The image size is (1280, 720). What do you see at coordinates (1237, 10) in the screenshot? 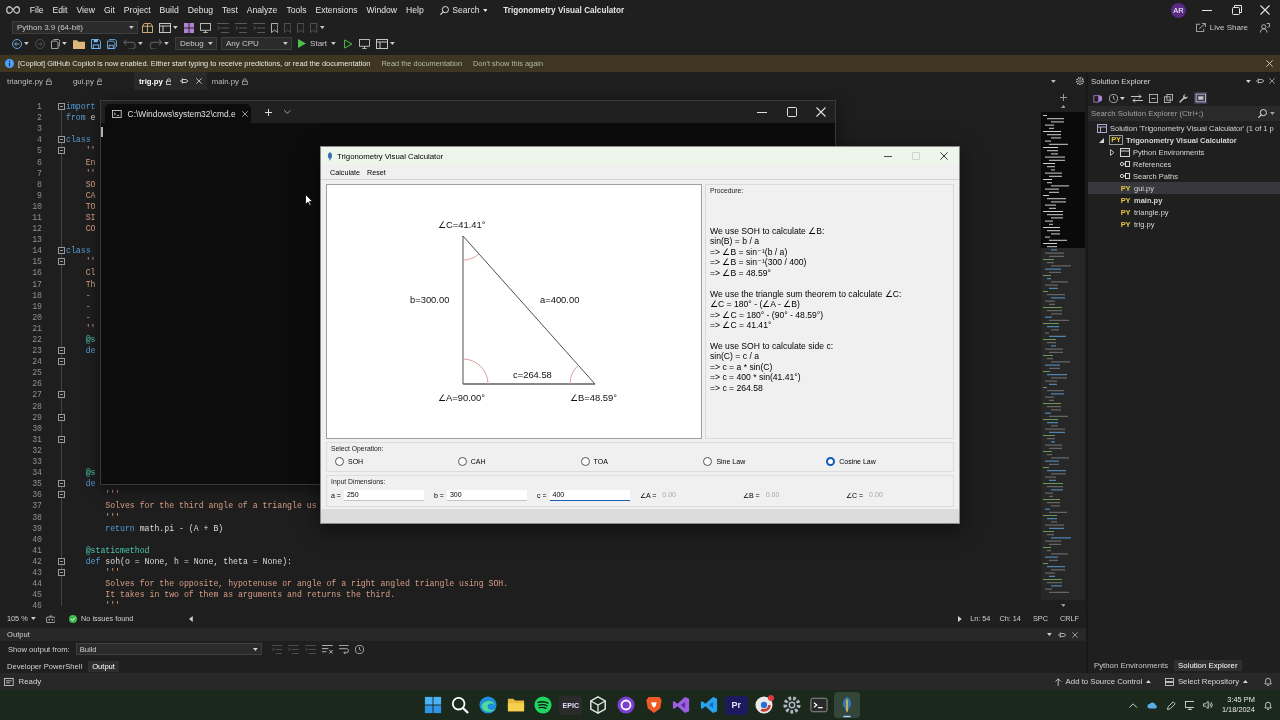
I see `restore-icon` at bounding box center [1237, 10].